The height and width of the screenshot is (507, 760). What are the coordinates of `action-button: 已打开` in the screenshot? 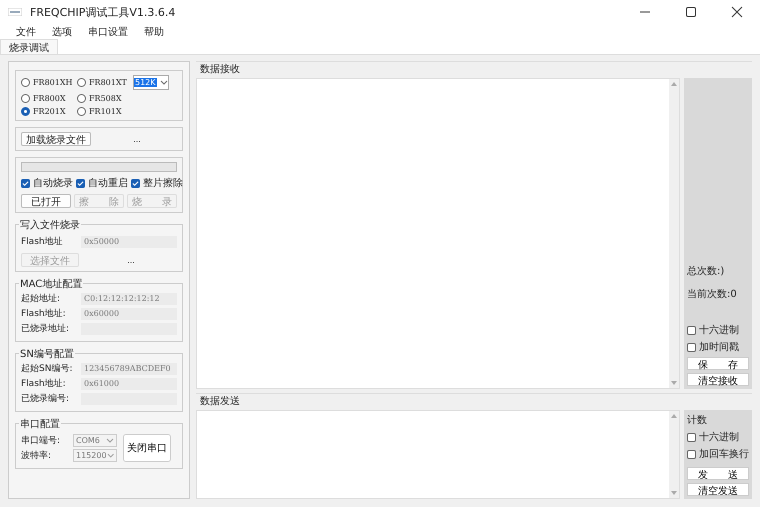 It's located at (46, 201).